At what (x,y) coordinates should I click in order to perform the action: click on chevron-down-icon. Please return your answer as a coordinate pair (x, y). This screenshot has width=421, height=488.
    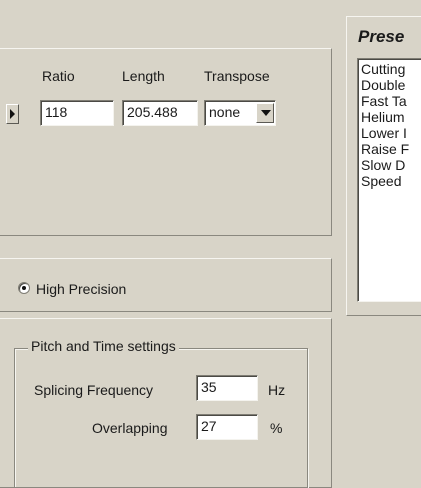
    Looking at the image, I should click on (266, 113).